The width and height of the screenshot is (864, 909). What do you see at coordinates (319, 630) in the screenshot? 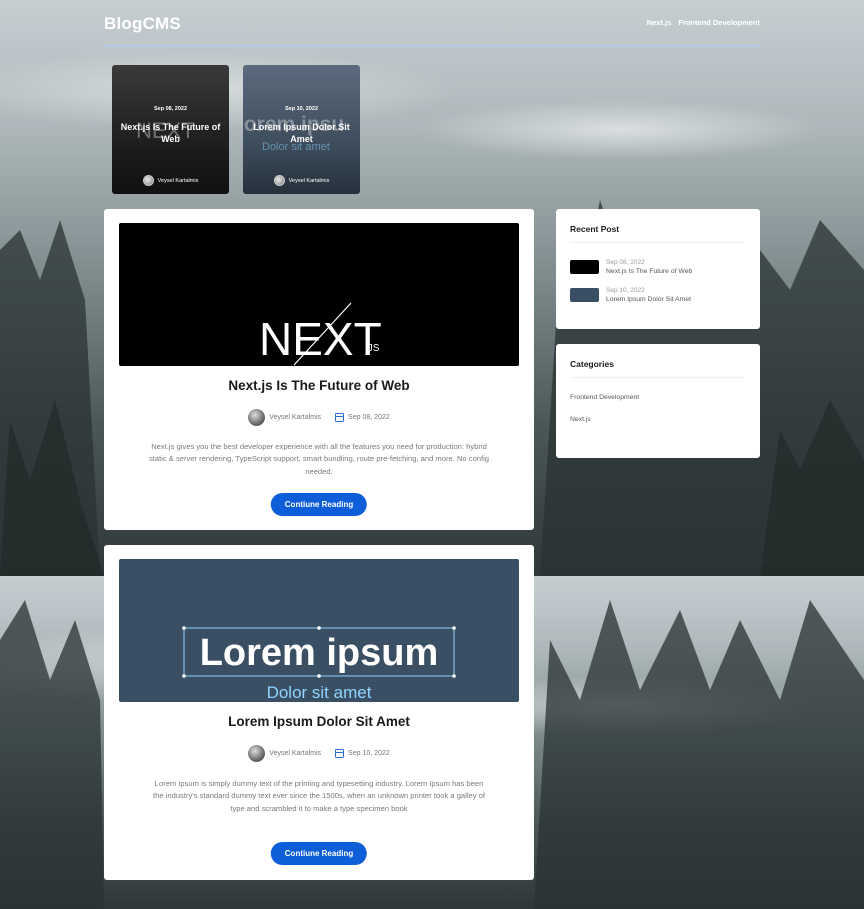
I see `post-2-image: Lorem ipsum Dolor sit amet` at bounding box center [319, 630].